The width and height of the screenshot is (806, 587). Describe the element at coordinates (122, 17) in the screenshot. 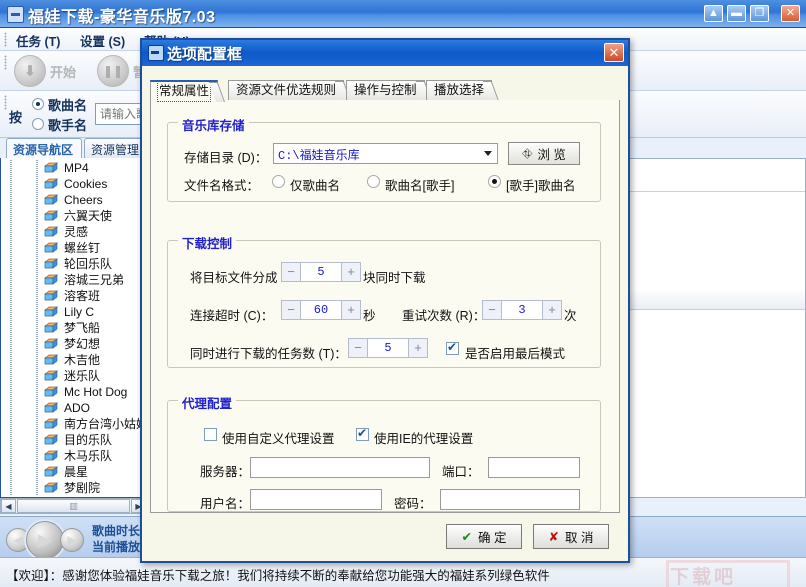

I see `main-window-title: 福娃下载-豪华音乐版7.03` at that location.